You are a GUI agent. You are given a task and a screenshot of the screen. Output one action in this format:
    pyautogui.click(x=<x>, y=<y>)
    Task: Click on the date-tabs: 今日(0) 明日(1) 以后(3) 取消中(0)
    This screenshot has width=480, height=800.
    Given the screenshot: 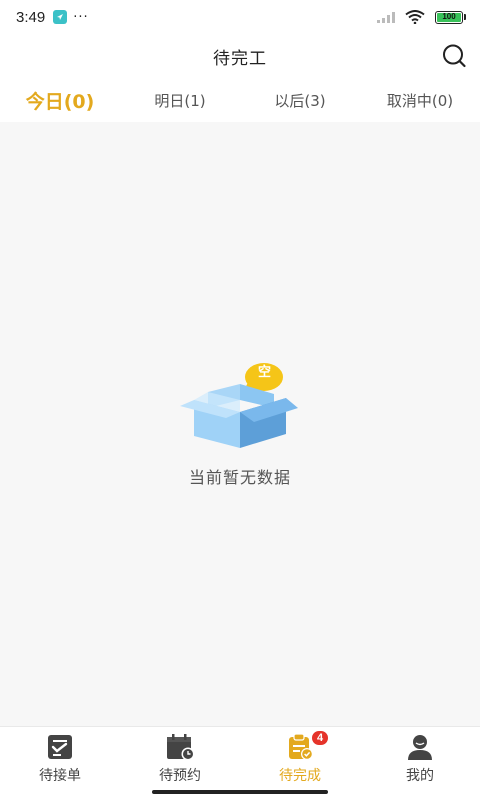 What is the action you would take?
    pyautogui.click(x=240, y=100)
    